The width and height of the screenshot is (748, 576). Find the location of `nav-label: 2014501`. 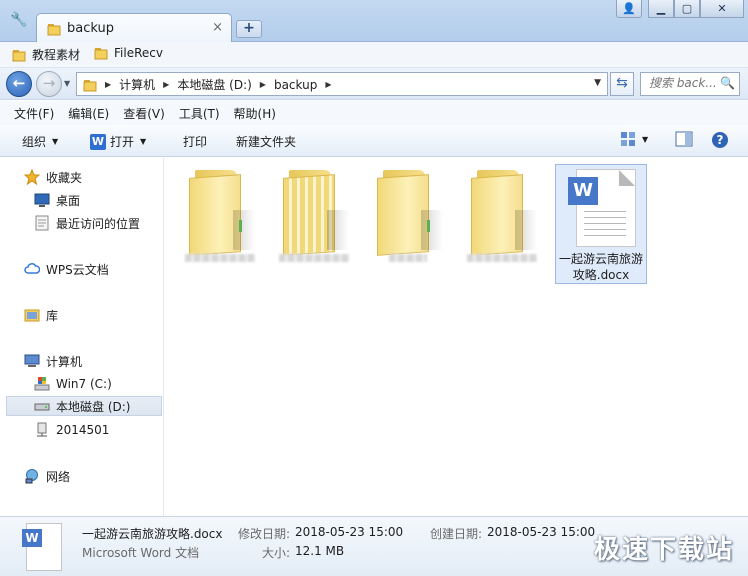

nav-label: 2014501 is located at coordinates (83, 430).